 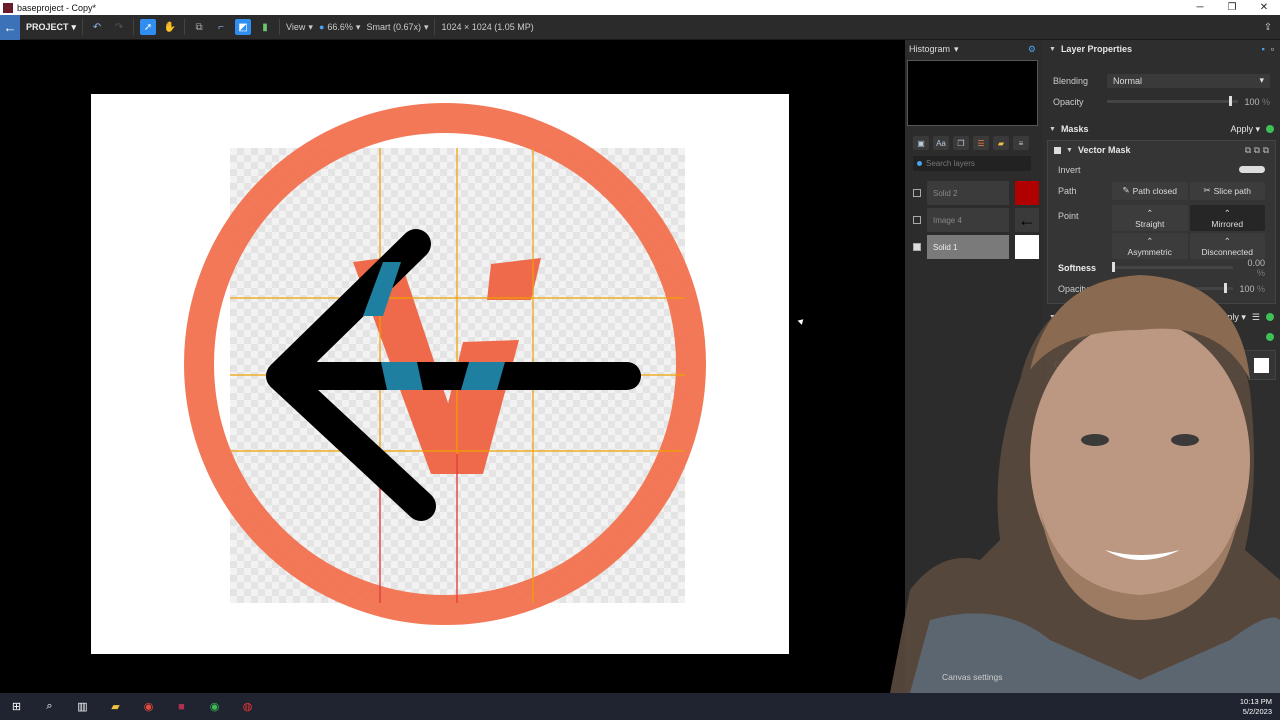 I want to click on layer-item: Solid 2, so click(x=976, y=193).